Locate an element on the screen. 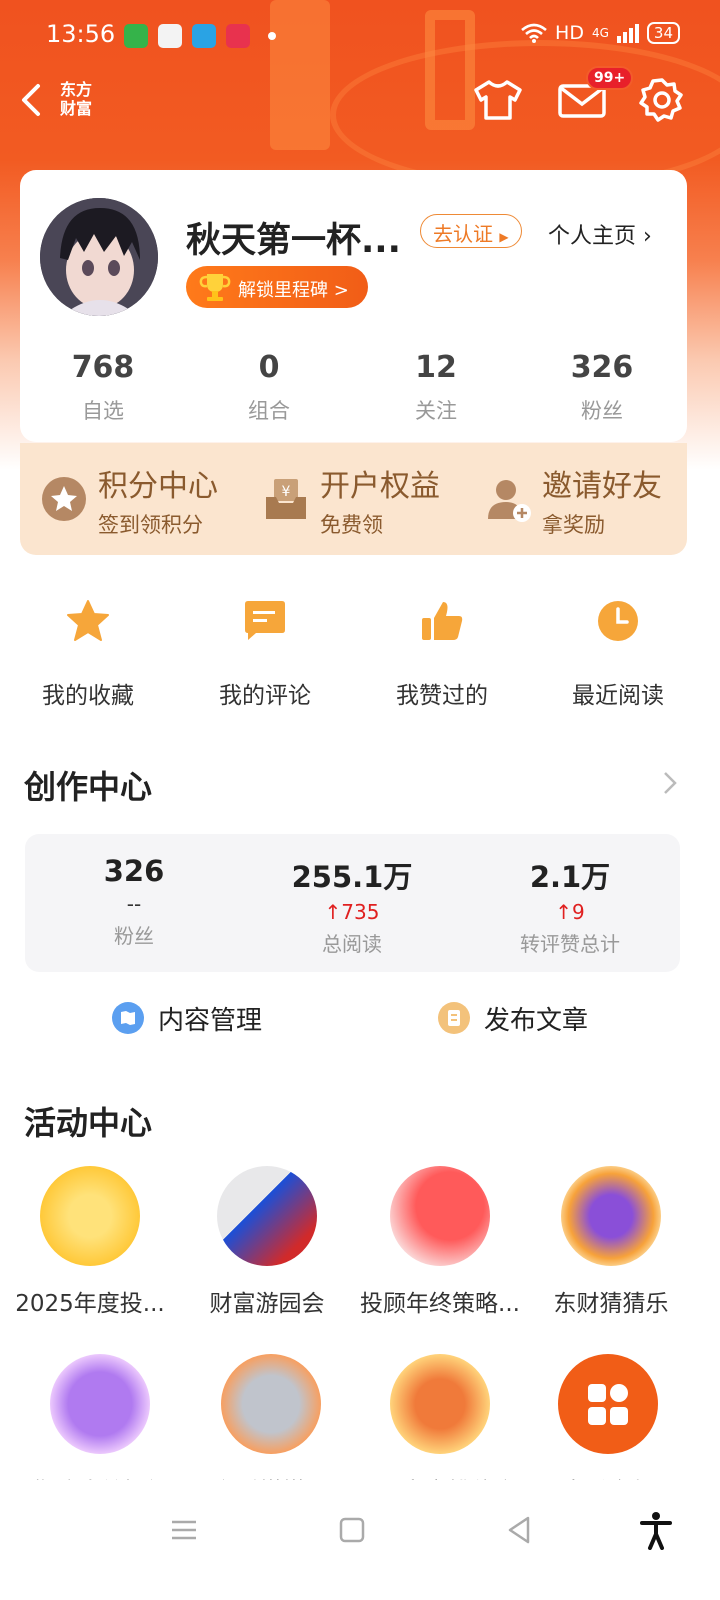 This screenshot has height=1600, width=720. back-triangle-icon is located at coordinates (520, 1530).